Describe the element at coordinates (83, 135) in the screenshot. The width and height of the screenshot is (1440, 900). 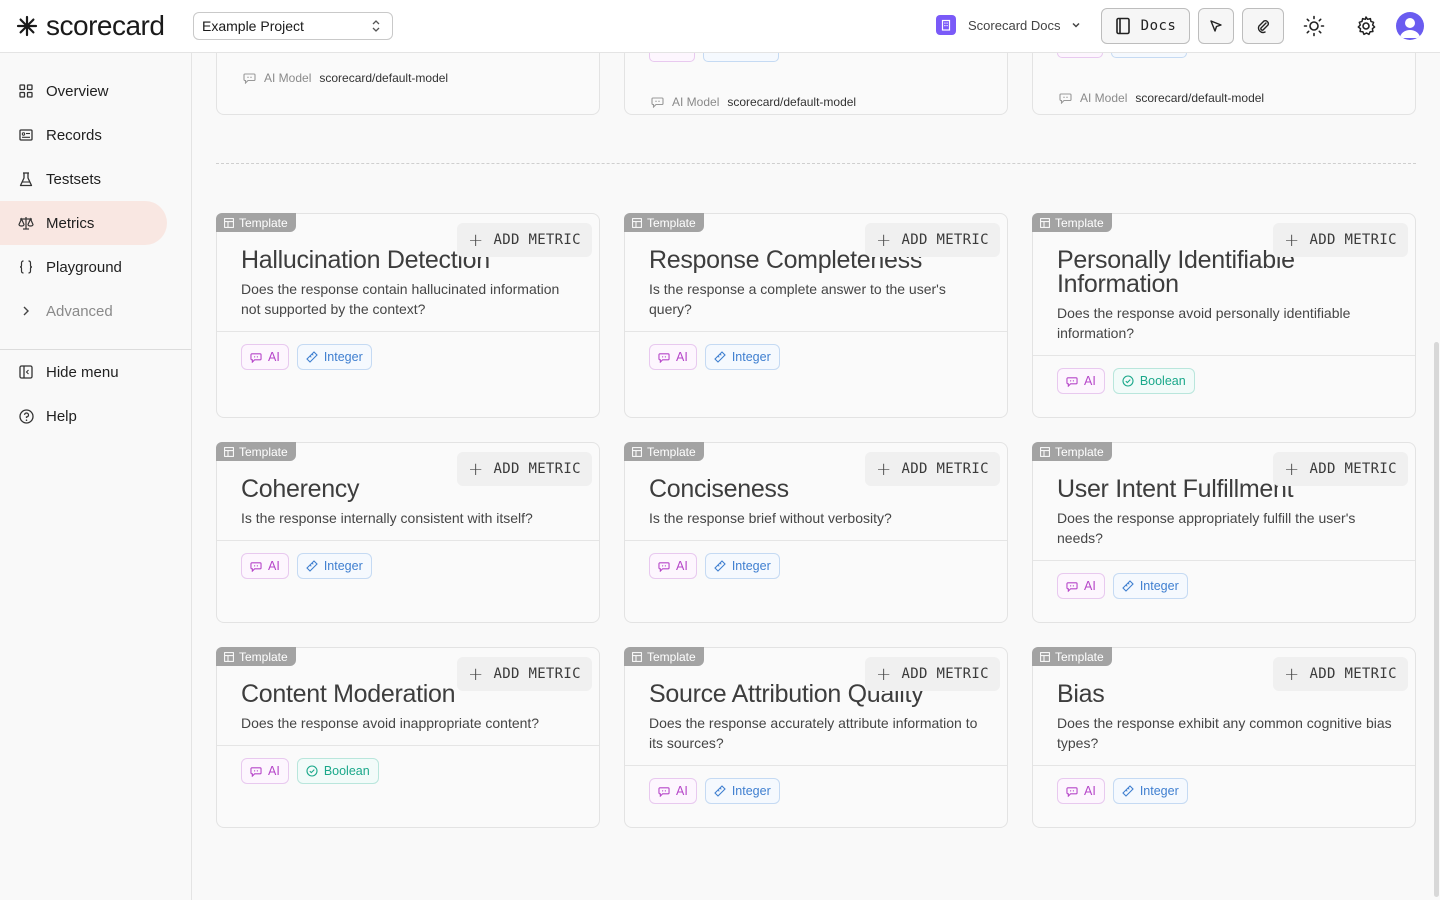
I see `sidebar-item-records: Records` at that location.